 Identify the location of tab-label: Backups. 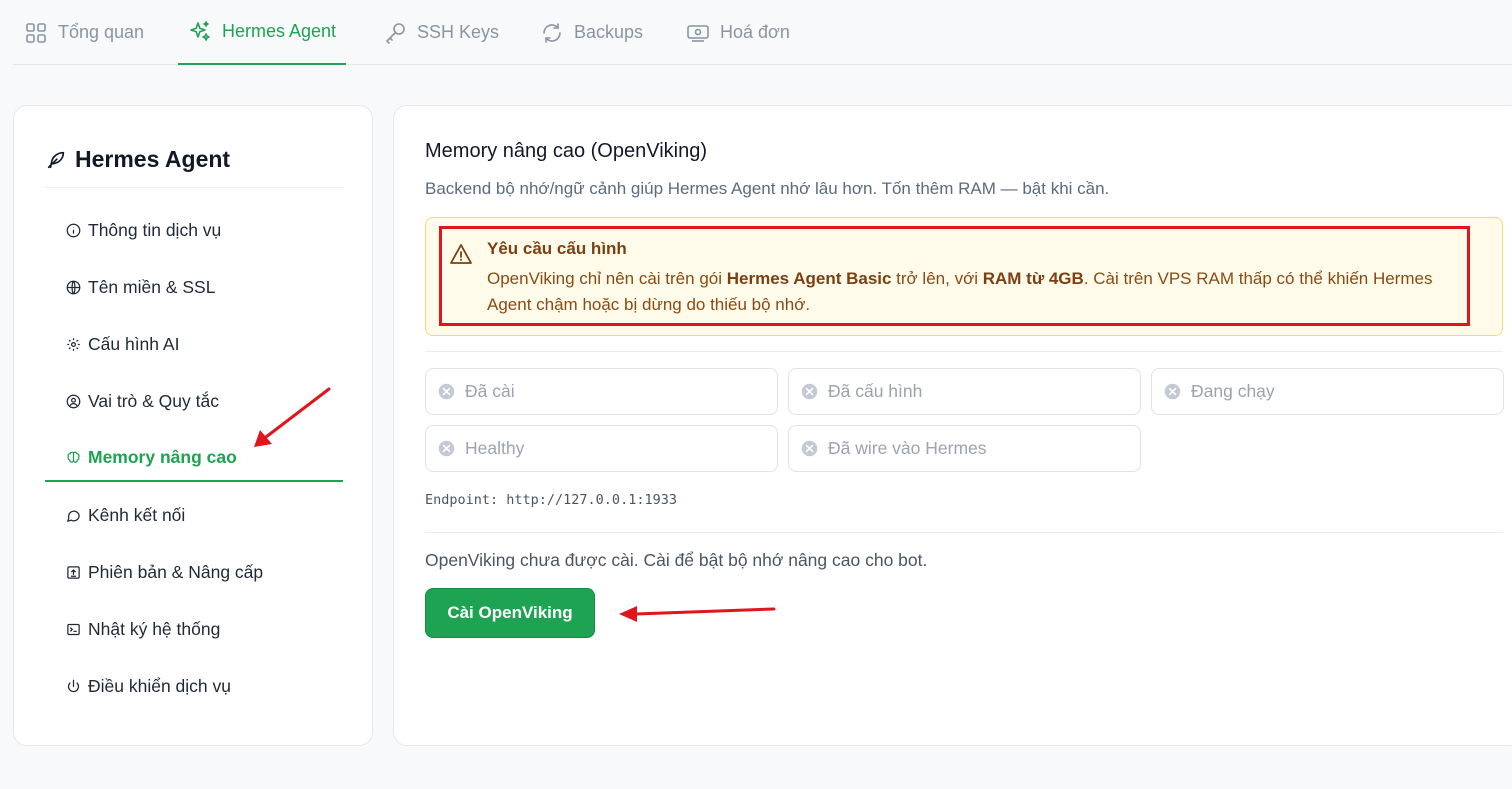
(609, 32).